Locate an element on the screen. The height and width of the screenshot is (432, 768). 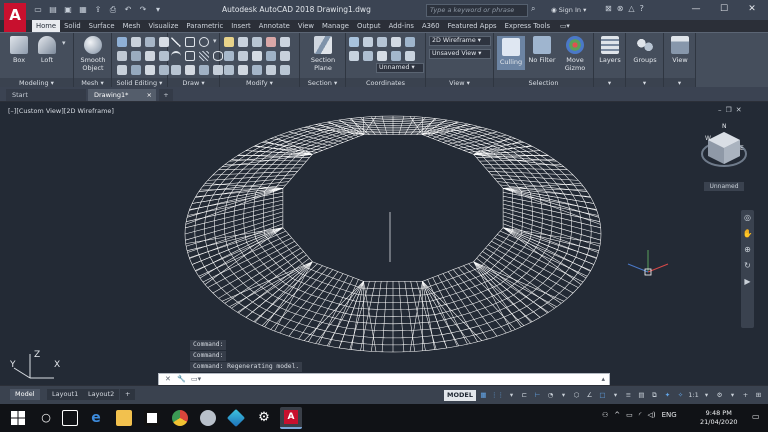
snap-mode-dropdown-icon: ▾ is located at coordinates (511, 395).